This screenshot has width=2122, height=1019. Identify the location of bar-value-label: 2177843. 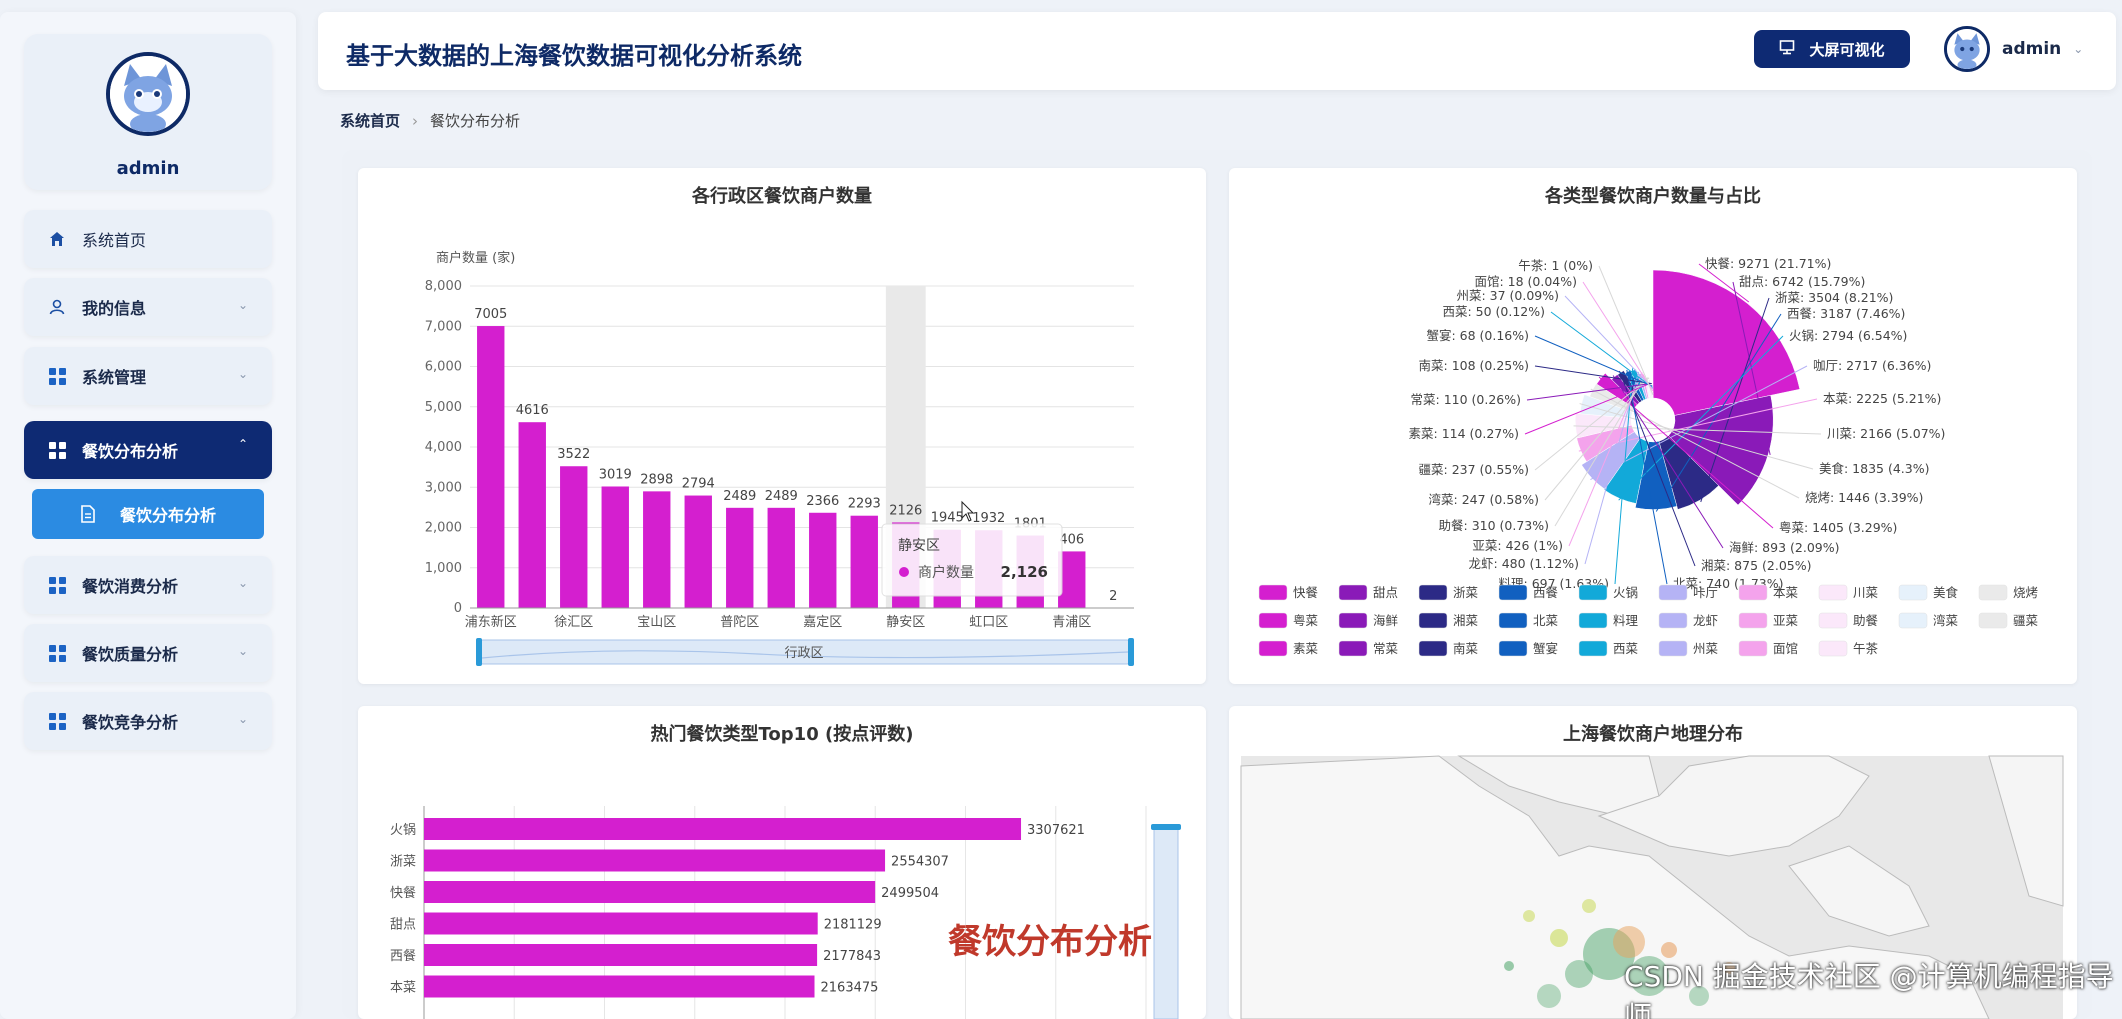
(852, 956).